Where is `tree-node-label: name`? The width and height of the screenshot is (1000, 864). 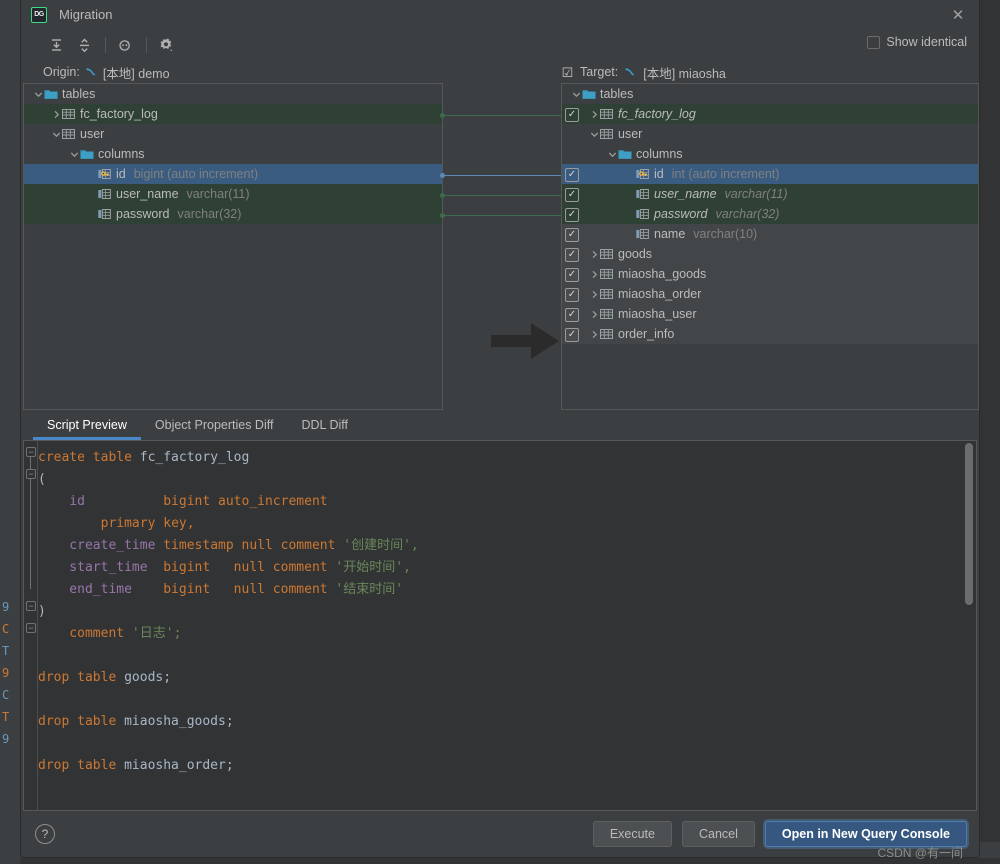 tree-node-label: name is located at coordinates (670, 234).